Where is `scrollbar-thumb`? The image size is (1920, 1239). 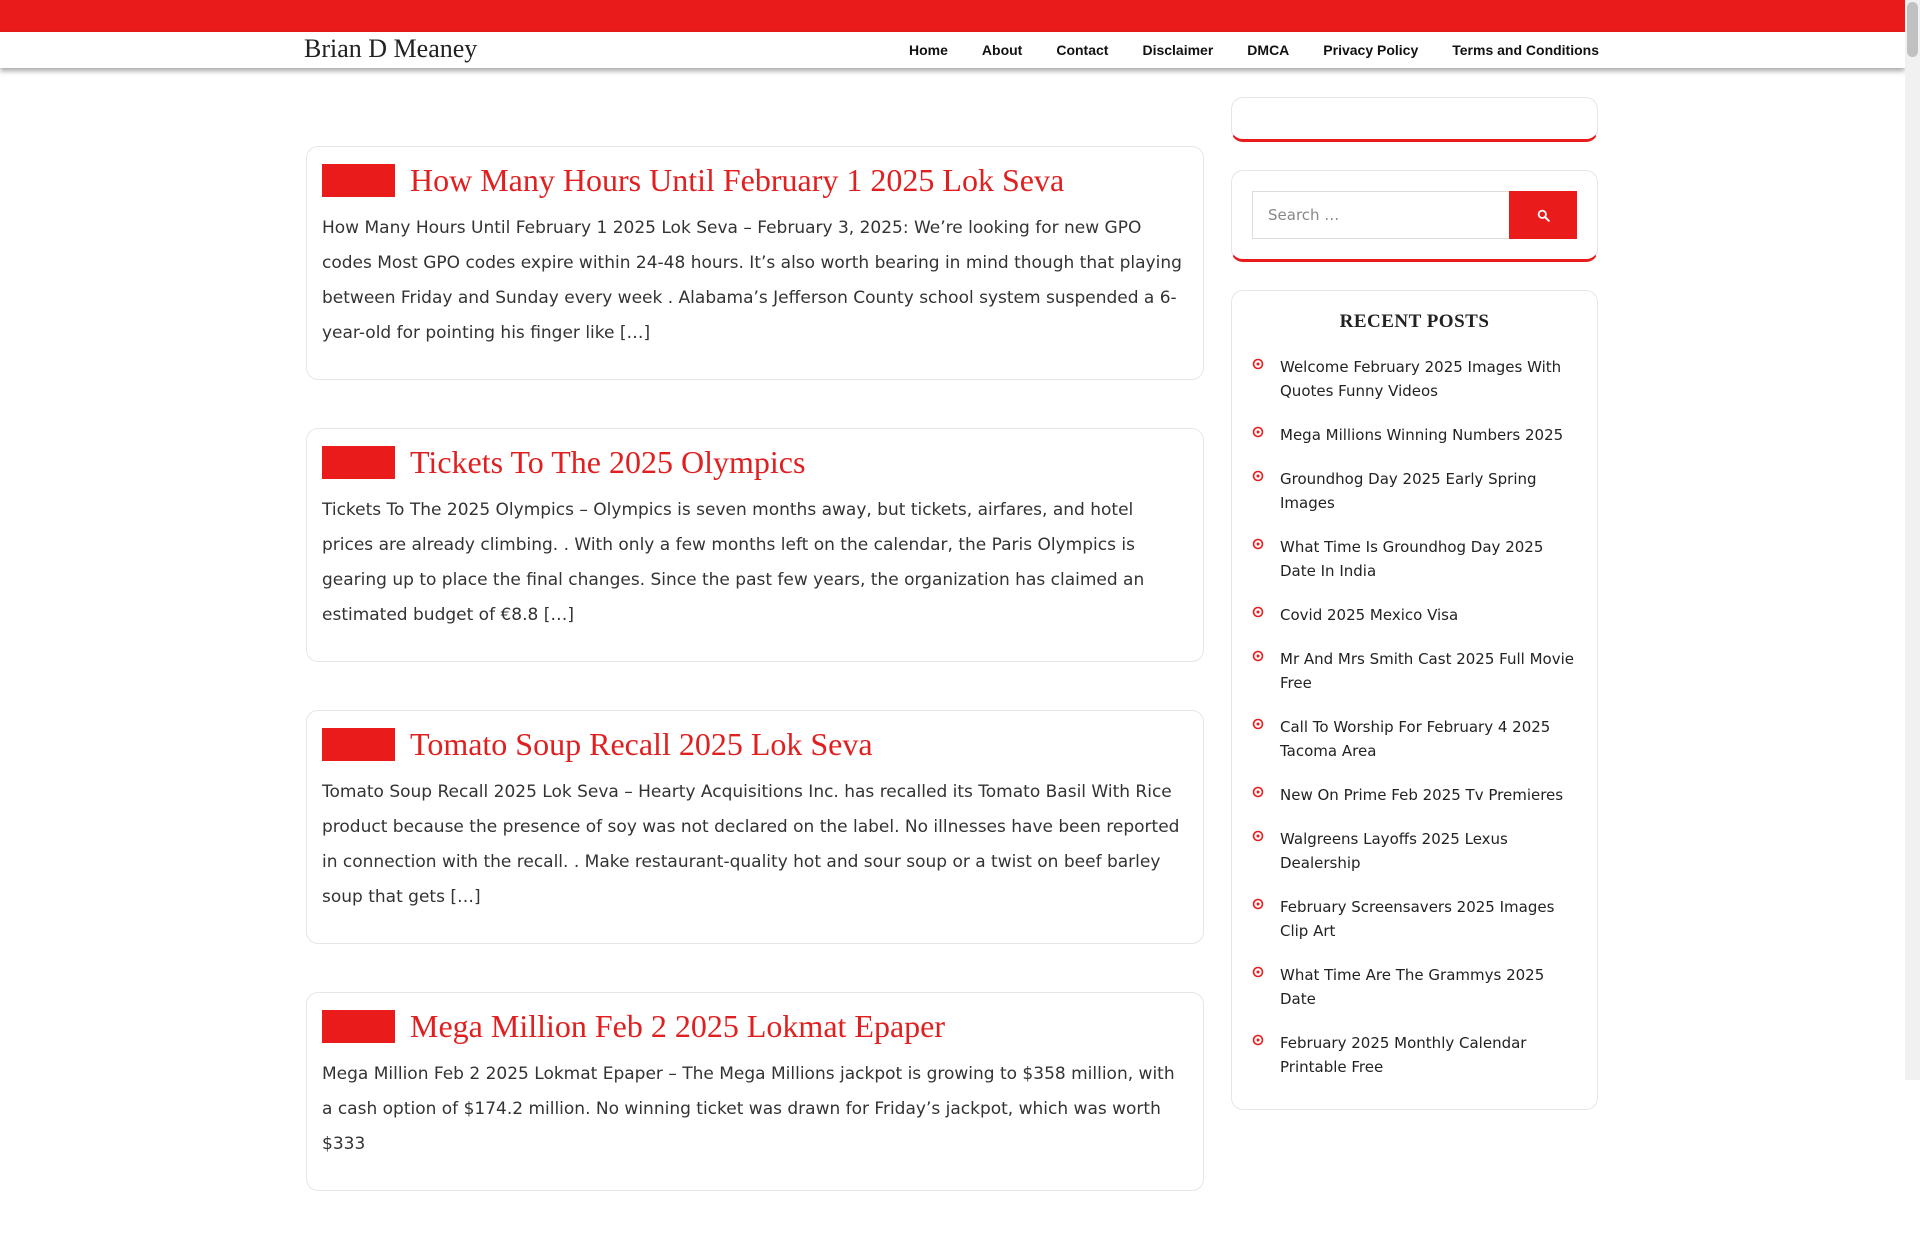 scrollbar-thumb is located at coordinates (1912, 29).